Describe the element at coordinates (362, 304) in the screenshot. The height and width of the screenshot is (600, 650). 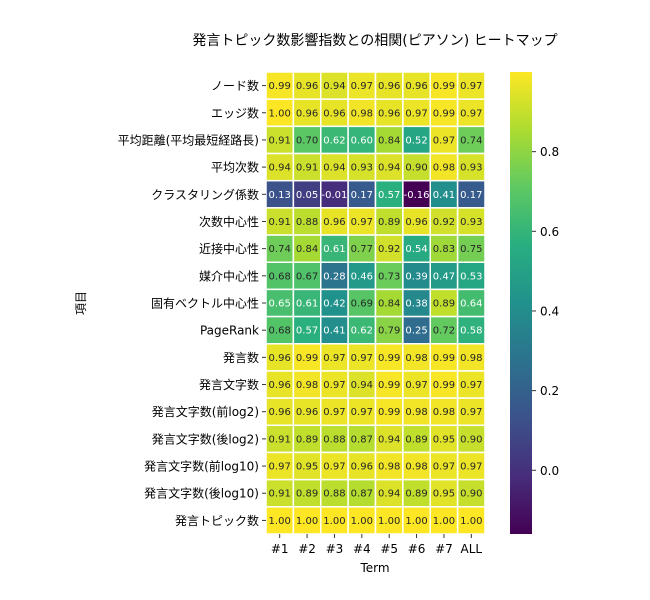
I see `cell-value-label: 0.69` at that location.